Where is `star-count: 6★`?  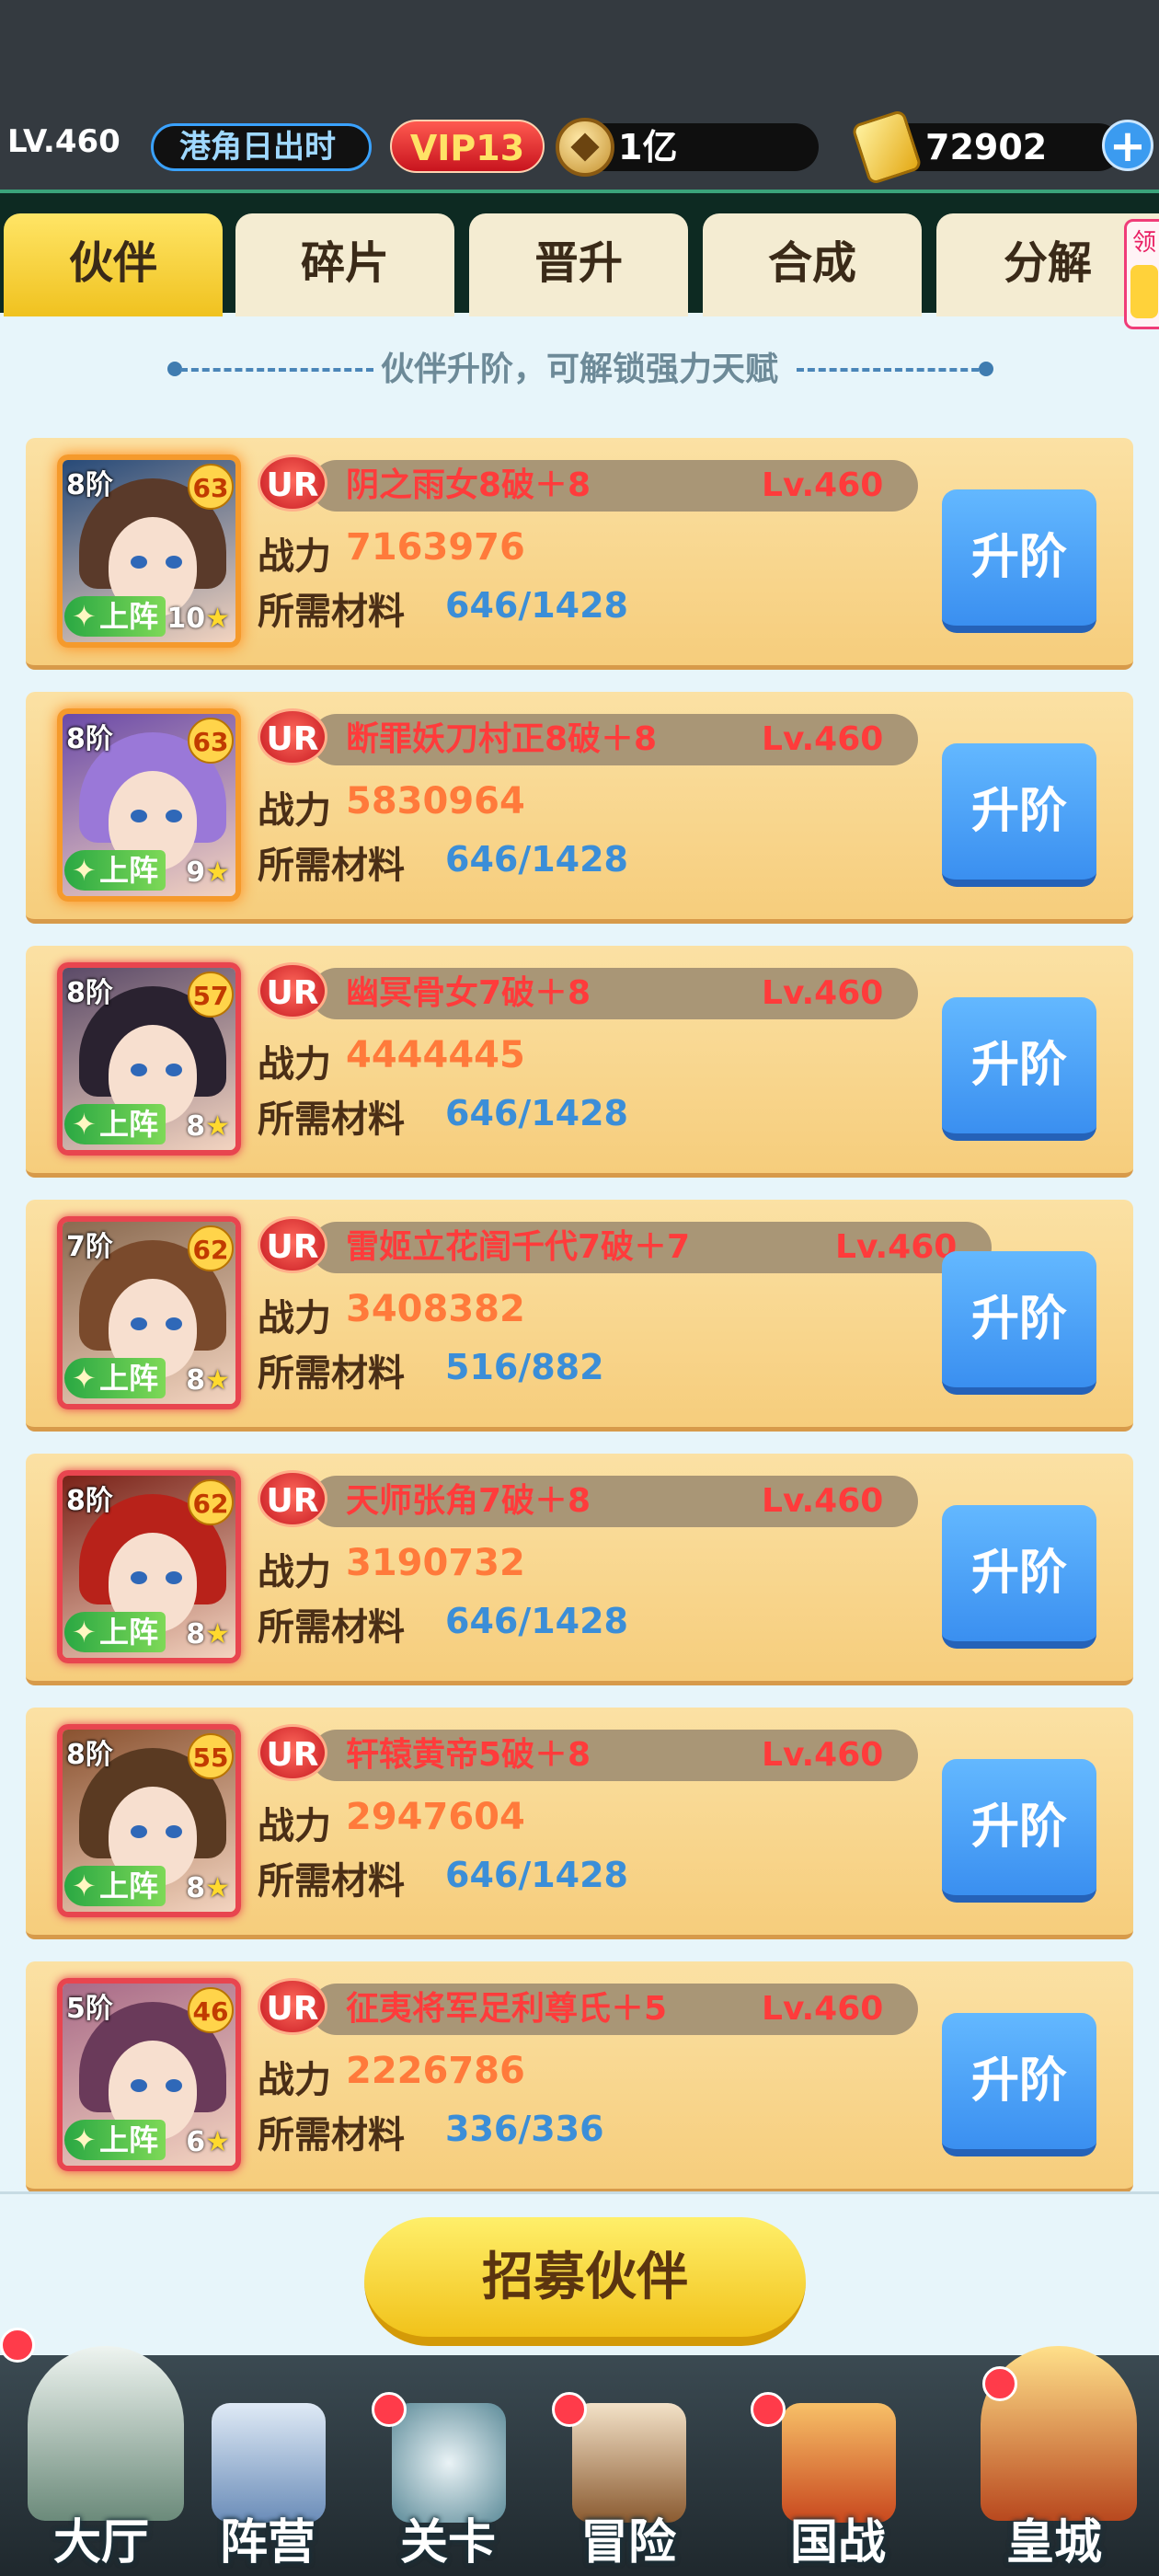 star-count: 6★ is located at coordinates (208, 2142).